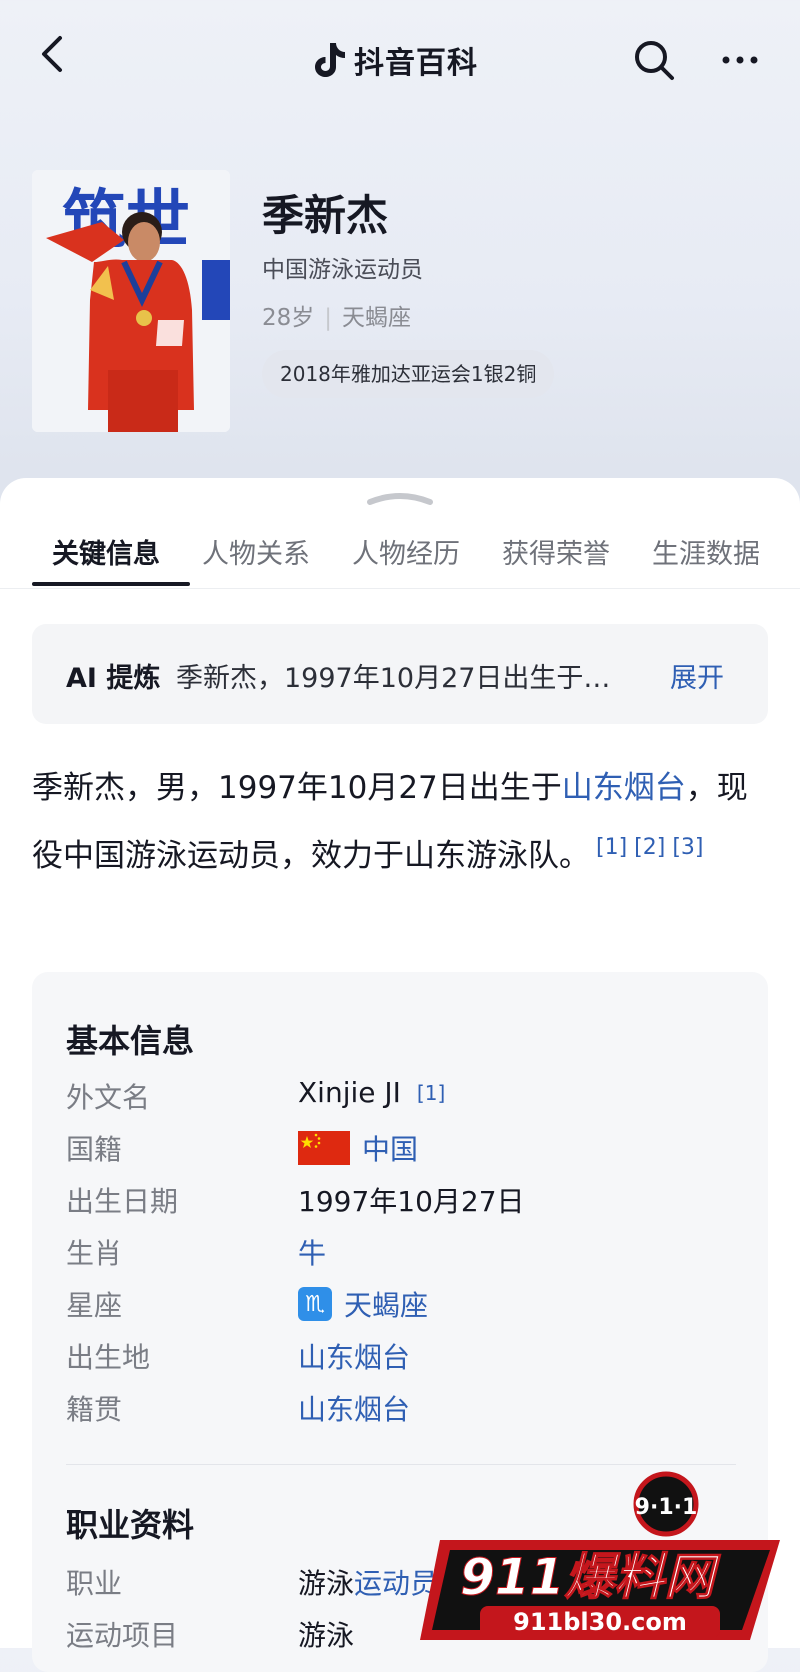 The image size is (800, 1672). What do you see at coordinates (256, 551) in the screenshot?
I see `tab-relationships: 人物关系` at bounding box center [256, 551].